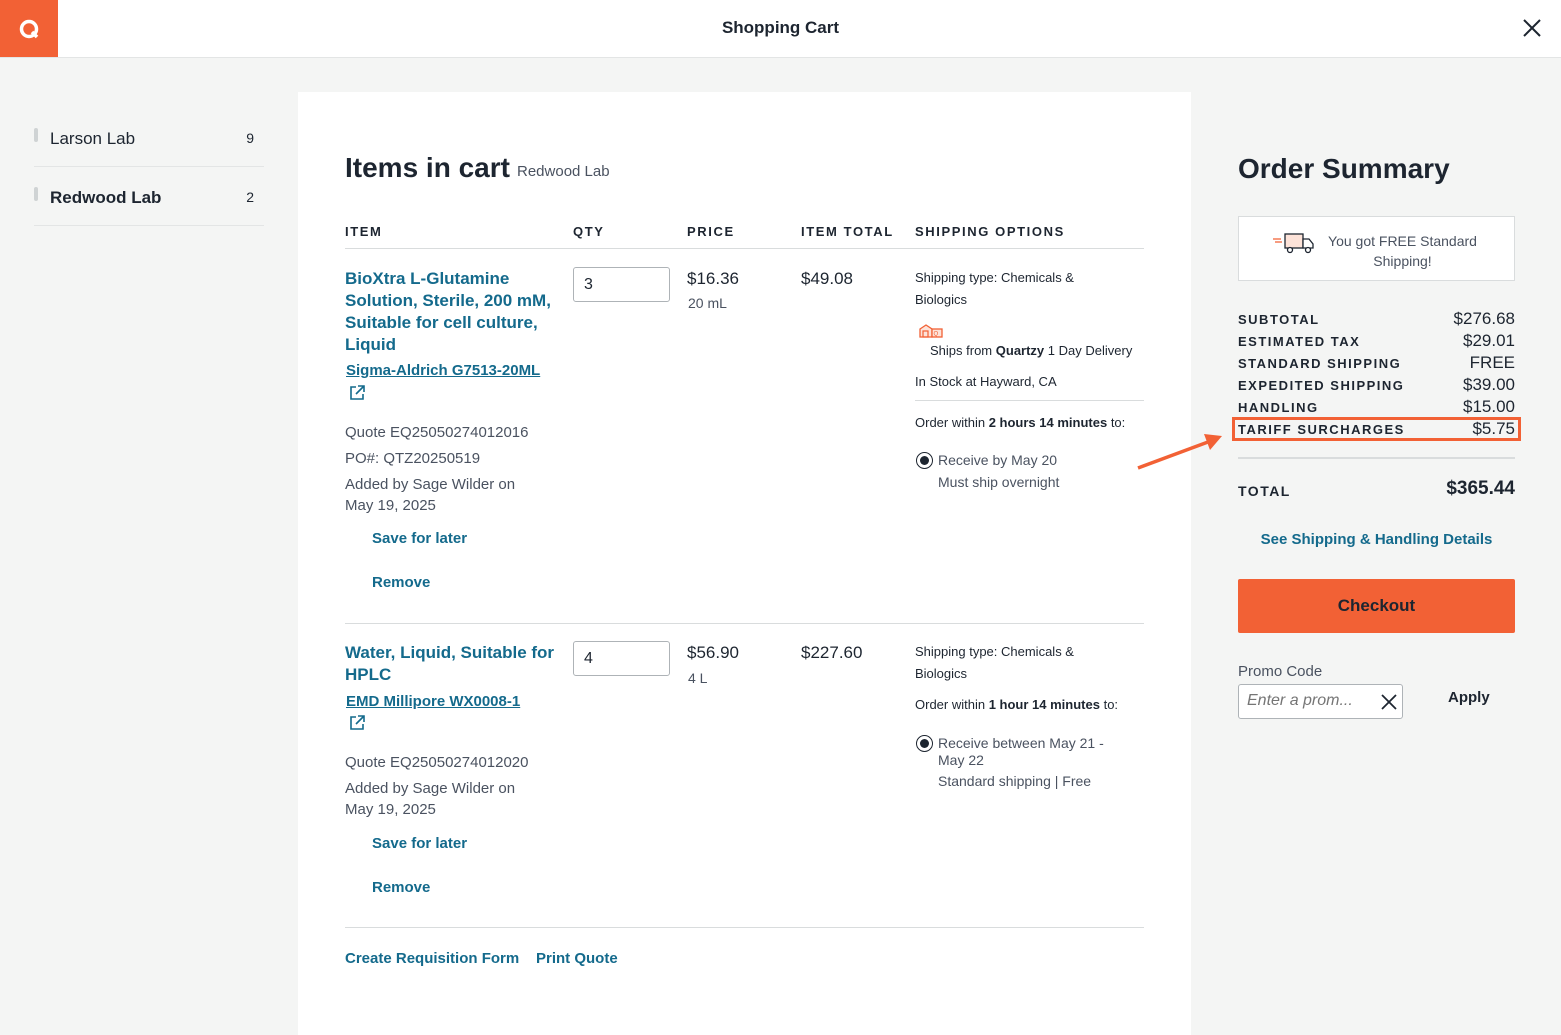 Image resolution: width=1561 pixels, height=1035 pixels. I want to click on sidebar-item-redwood-lab: Redwood Lab 2, so click(149, 196).